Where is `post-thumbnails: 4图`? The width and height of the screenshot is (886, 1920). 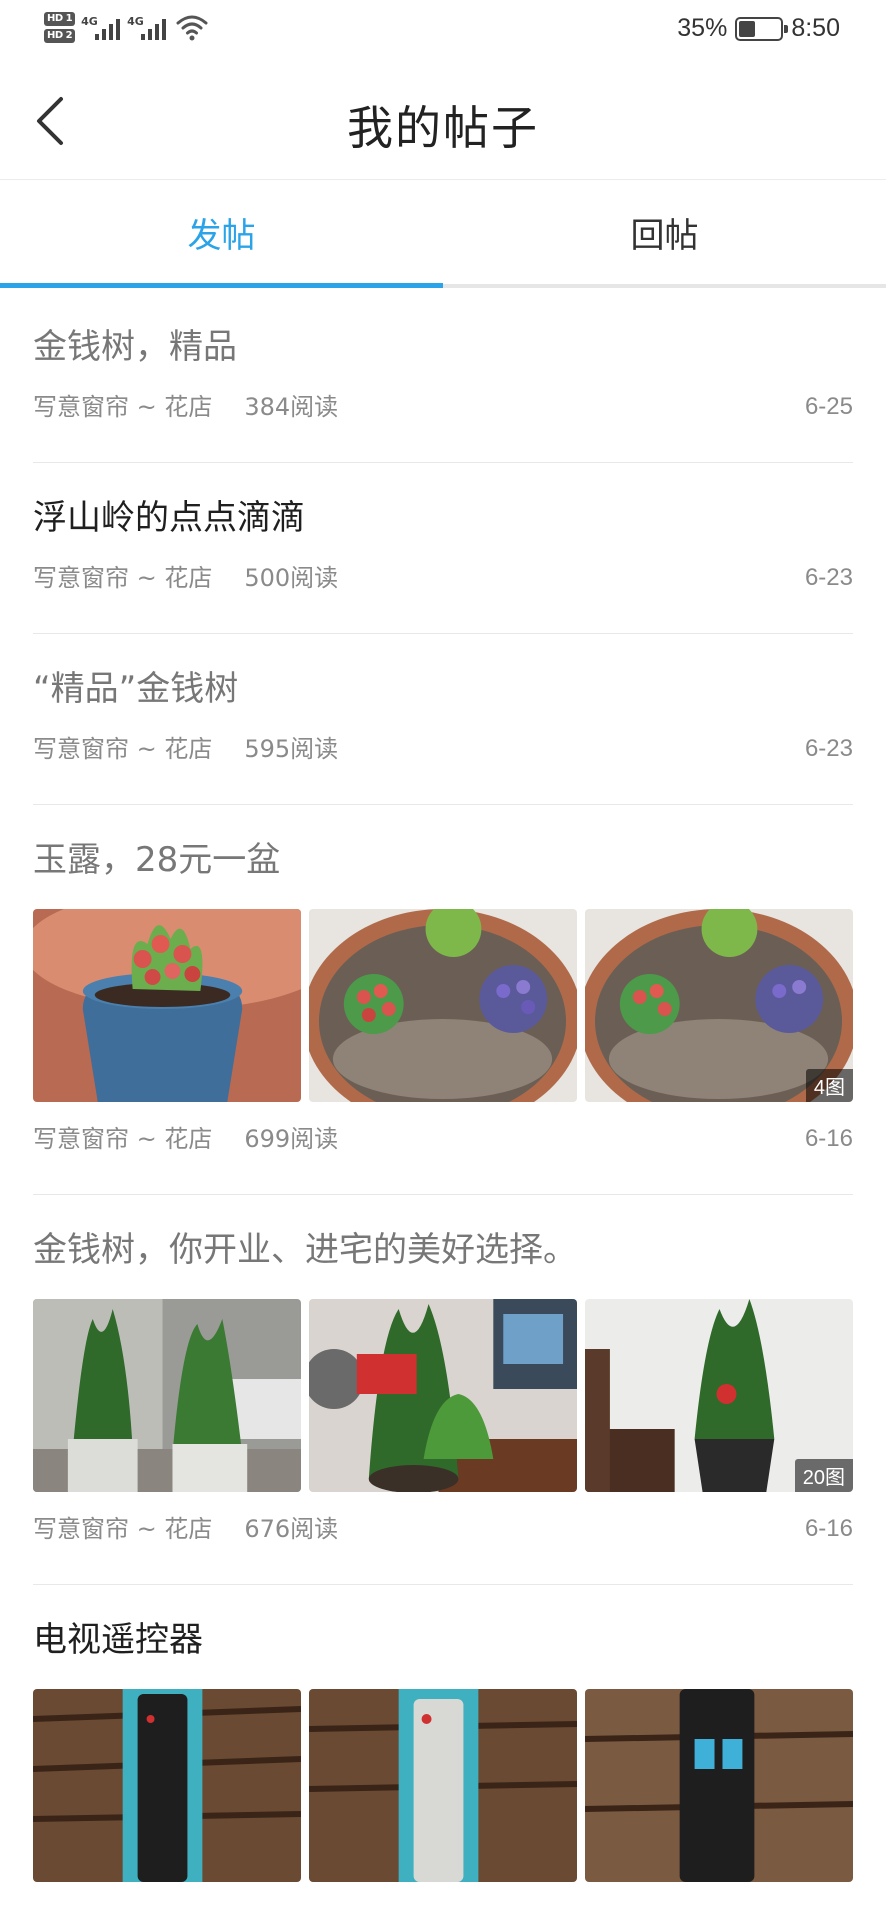 post-thumbnails: 4图 is located at coordinates (443, 1005).